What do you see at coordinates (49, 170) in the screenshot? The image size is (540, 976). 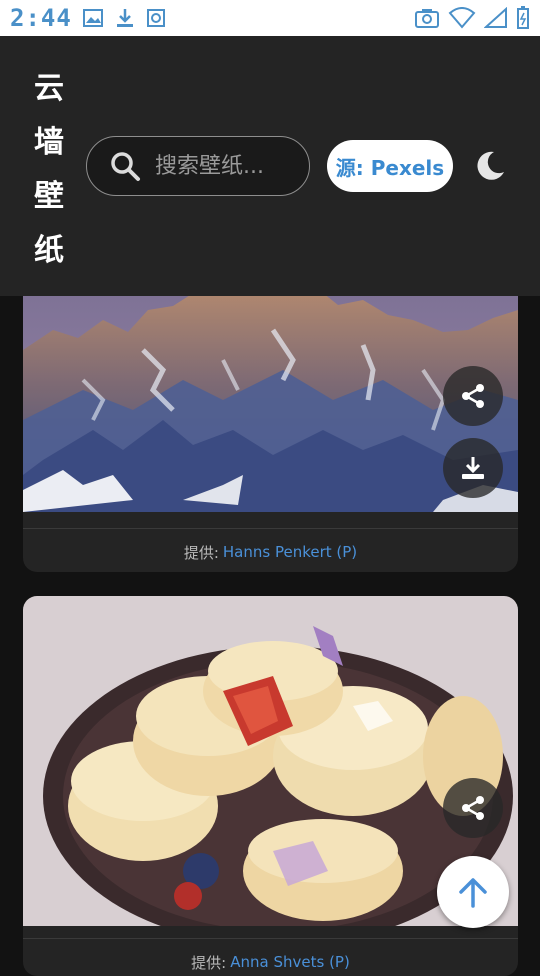 I see `app-title: 云 墙 壁 纸` at bounding box center [49, 170].